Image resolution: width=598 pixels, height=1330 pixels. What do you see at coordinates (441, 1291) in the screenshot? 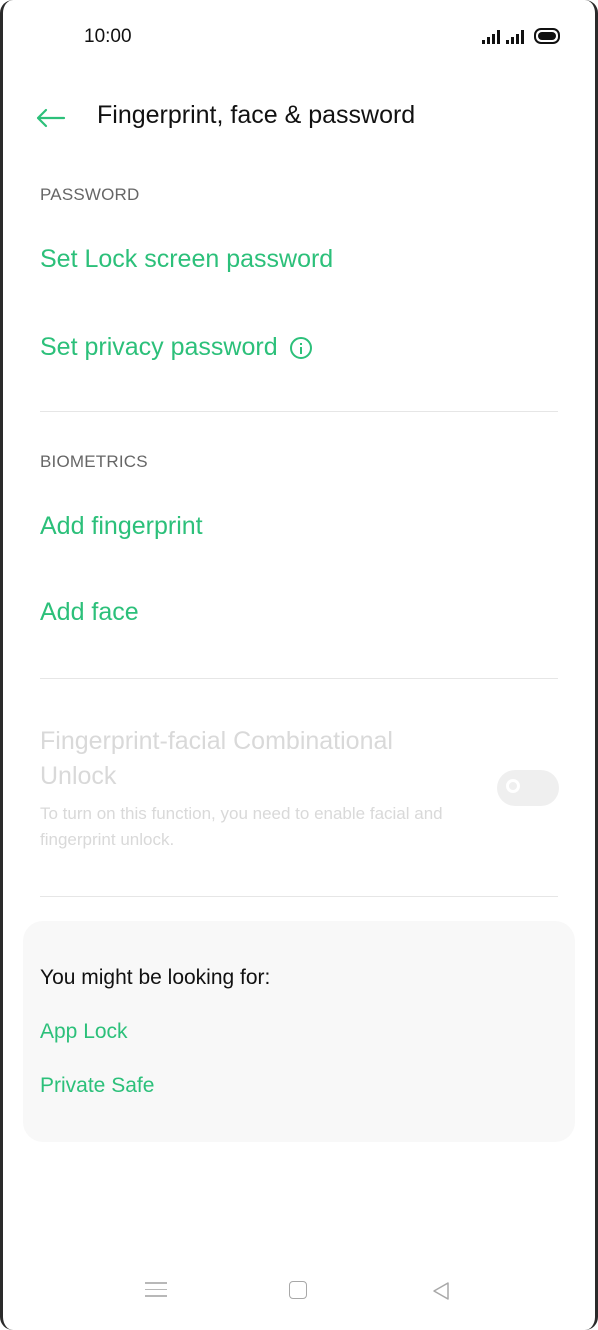
I see `back-triangle-icon` at bounding box center [441, 1291].